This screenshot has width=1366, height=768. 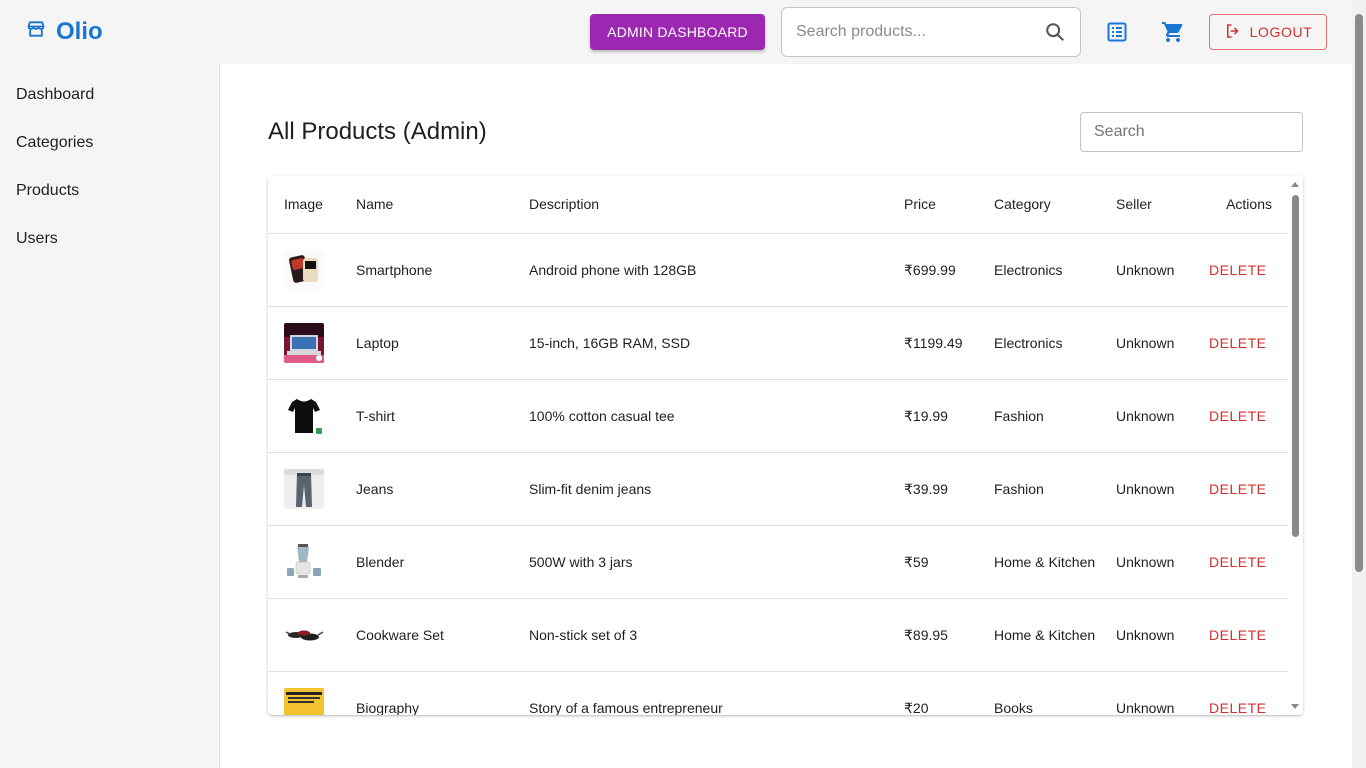 I want to click on admin-dashboard-button: ADMIN DASHBOARD, so click(x=677, y=32).